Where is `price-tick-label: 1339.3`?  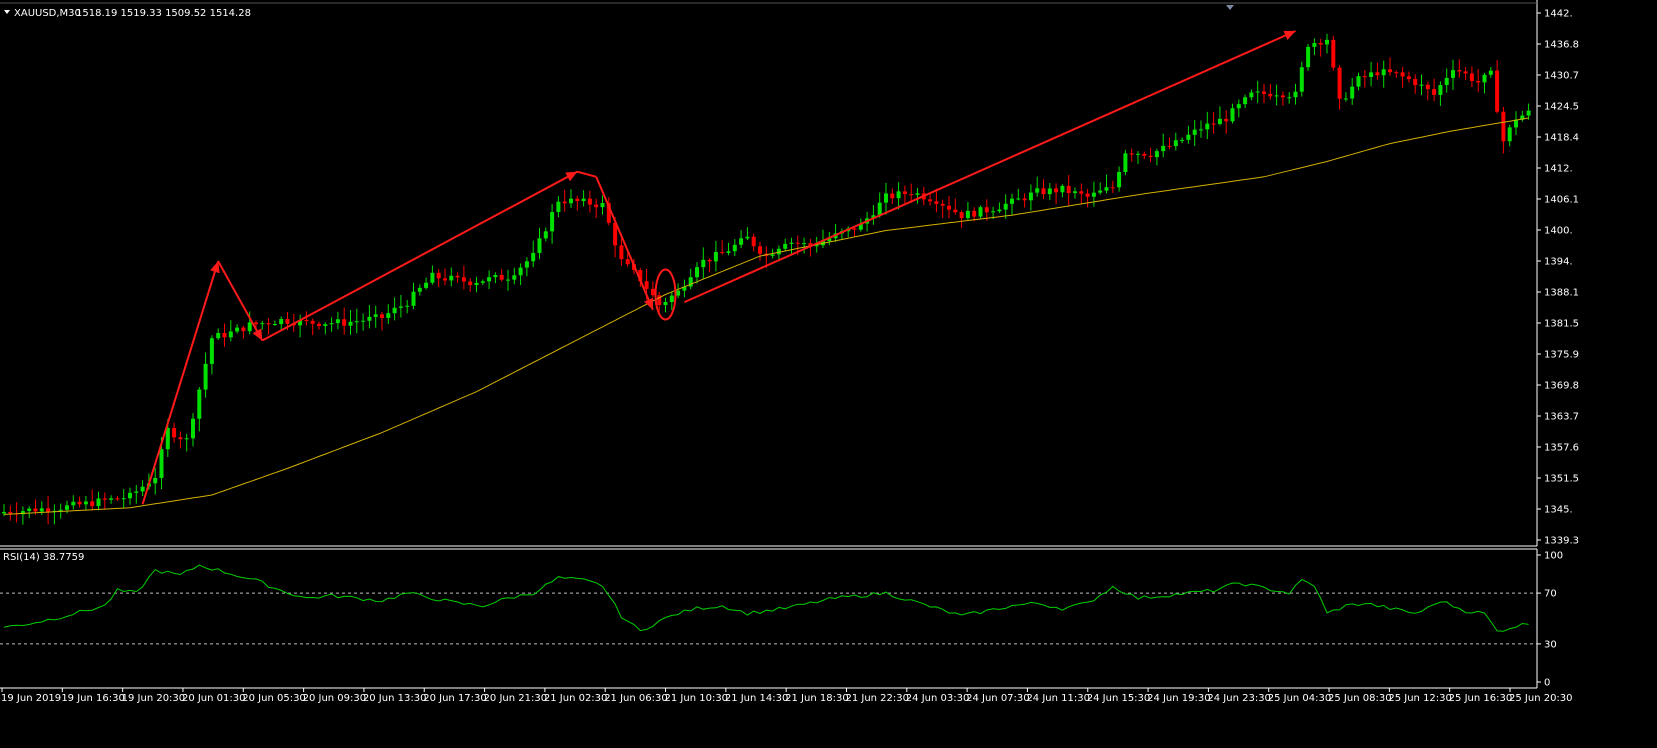 price-tick-label: 1339.3 is located at coordinates (1561, 541).